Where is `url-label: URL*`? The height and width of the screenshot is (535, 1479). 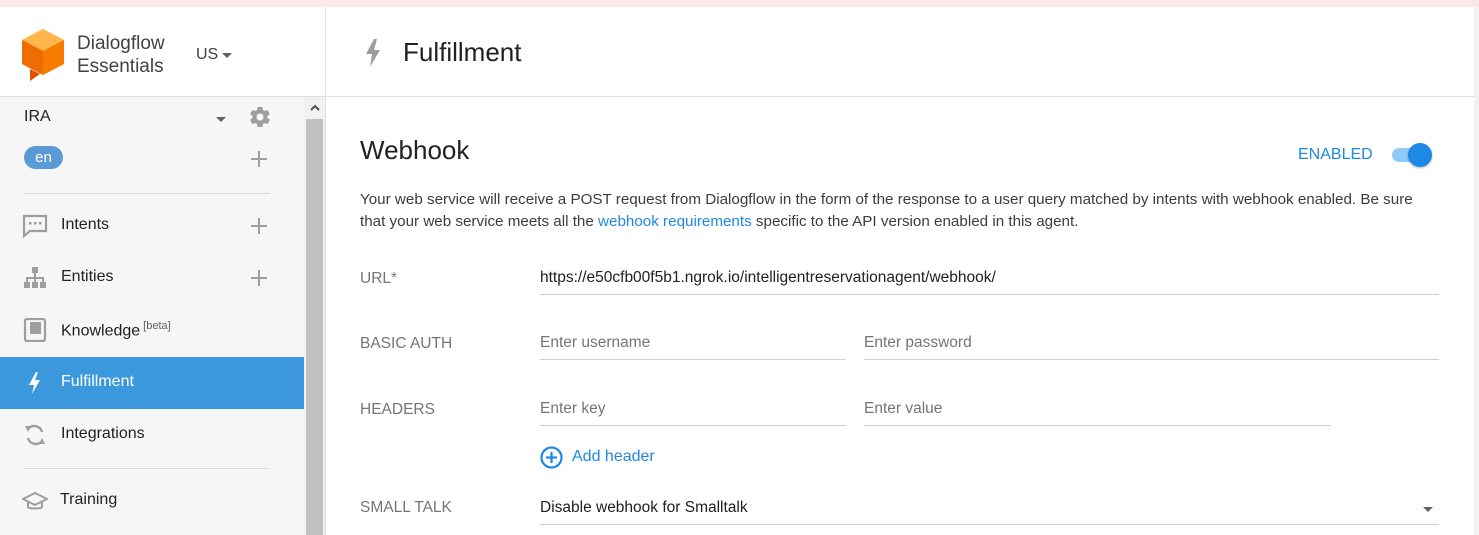
url-label: URL* is located at coordinates (379, 278).